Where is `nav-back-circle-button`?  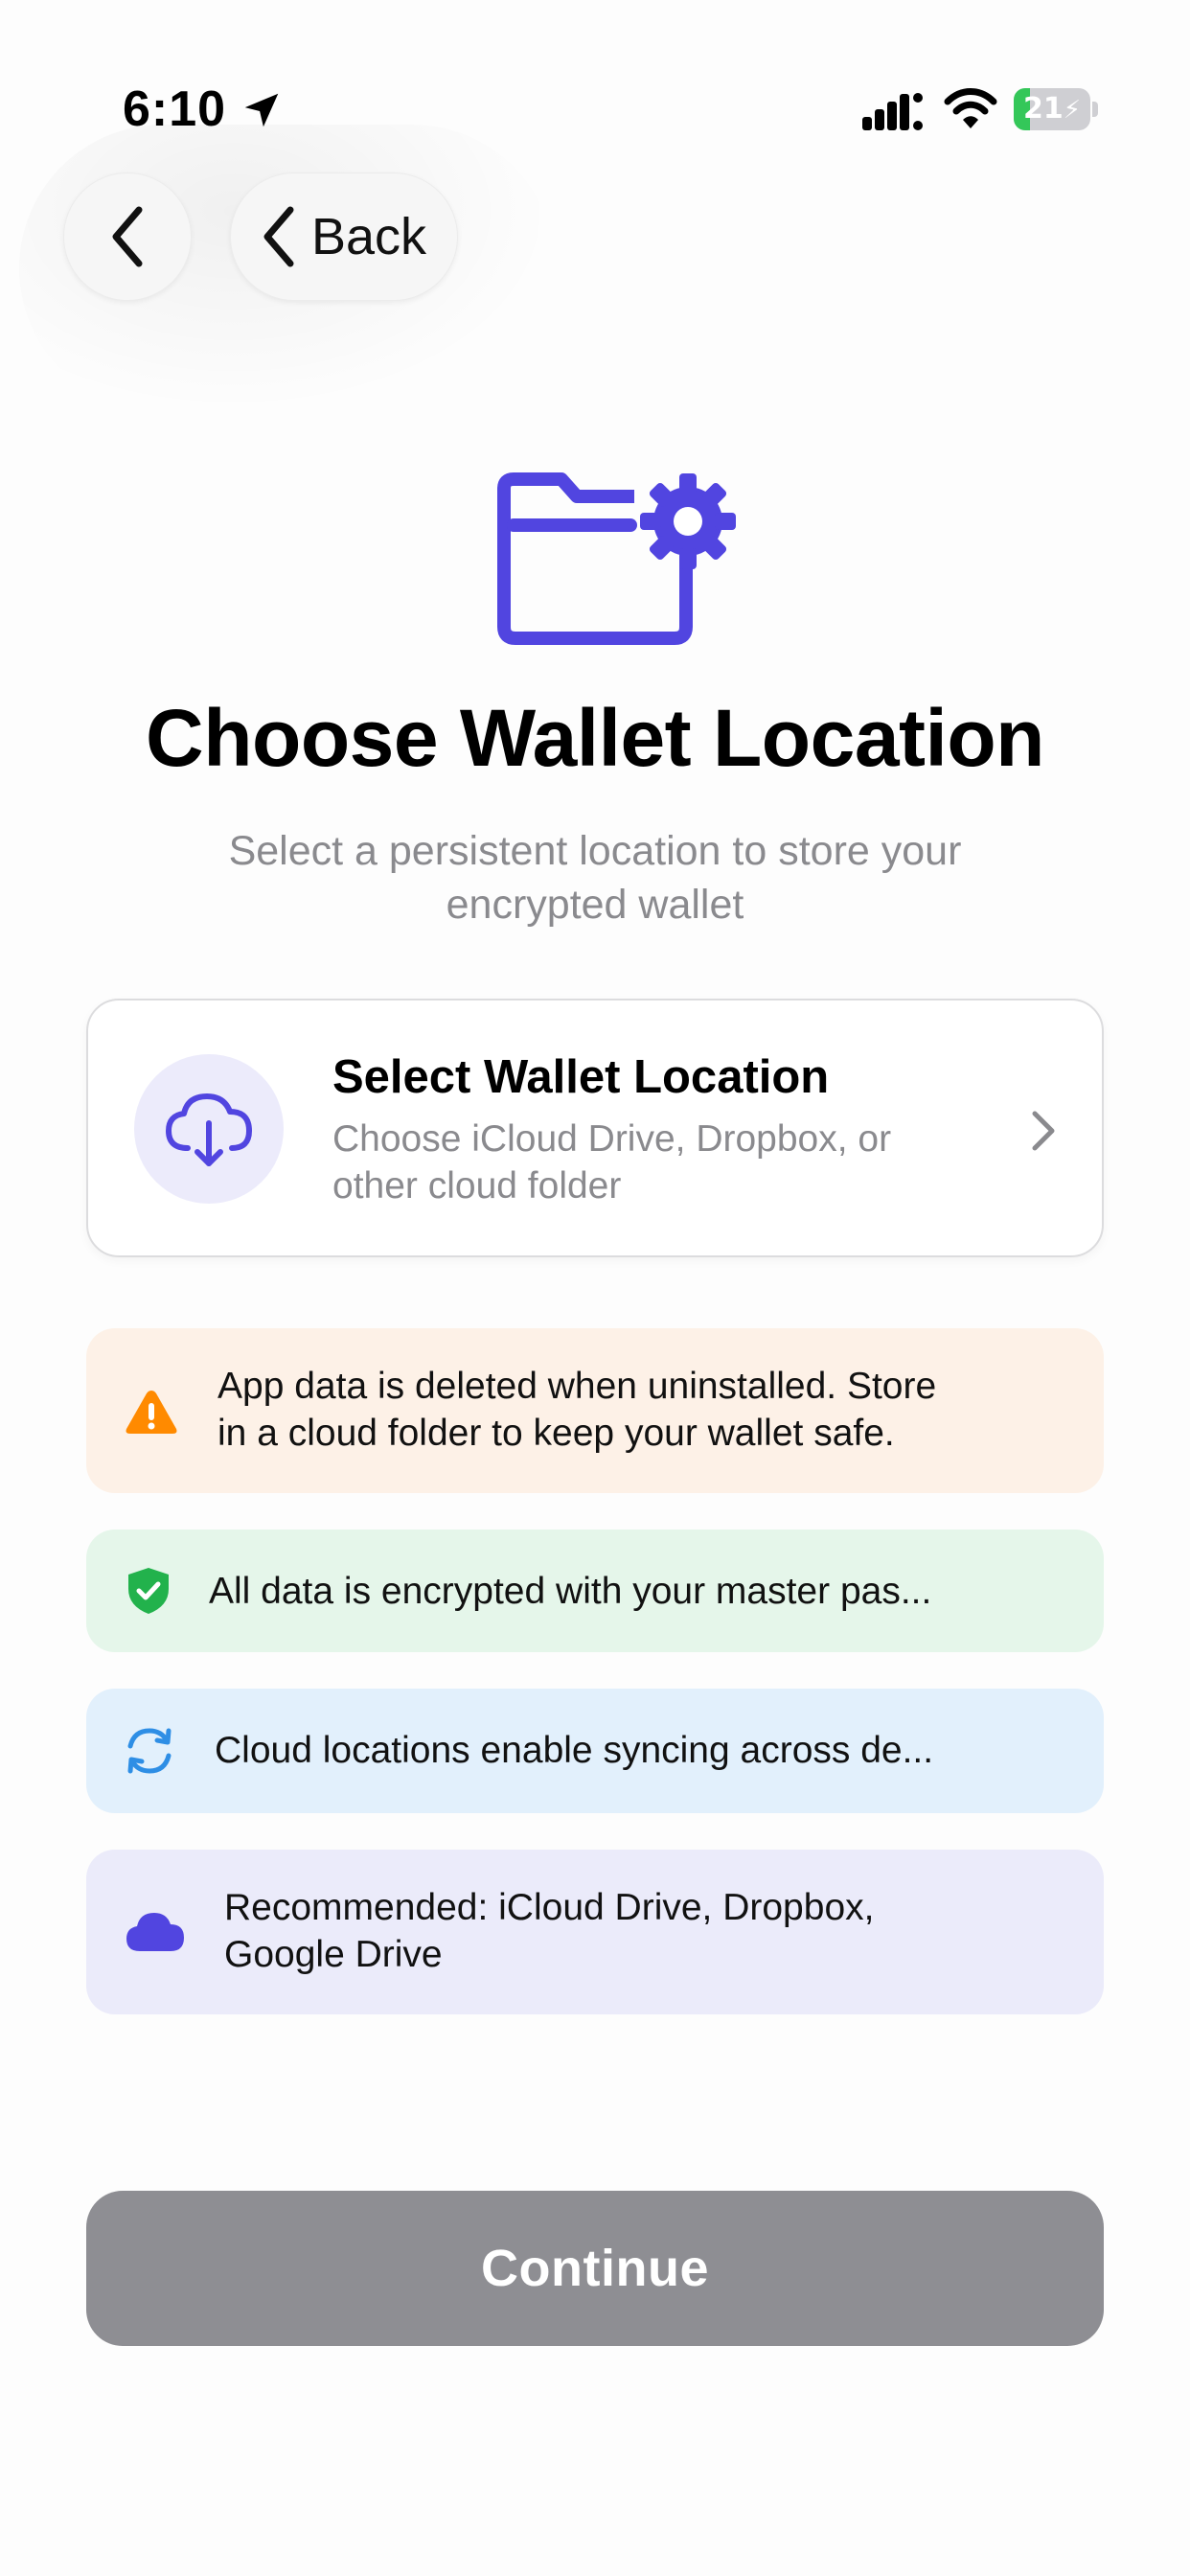 nav-back-circle-button is located at coordinates (128, 236).